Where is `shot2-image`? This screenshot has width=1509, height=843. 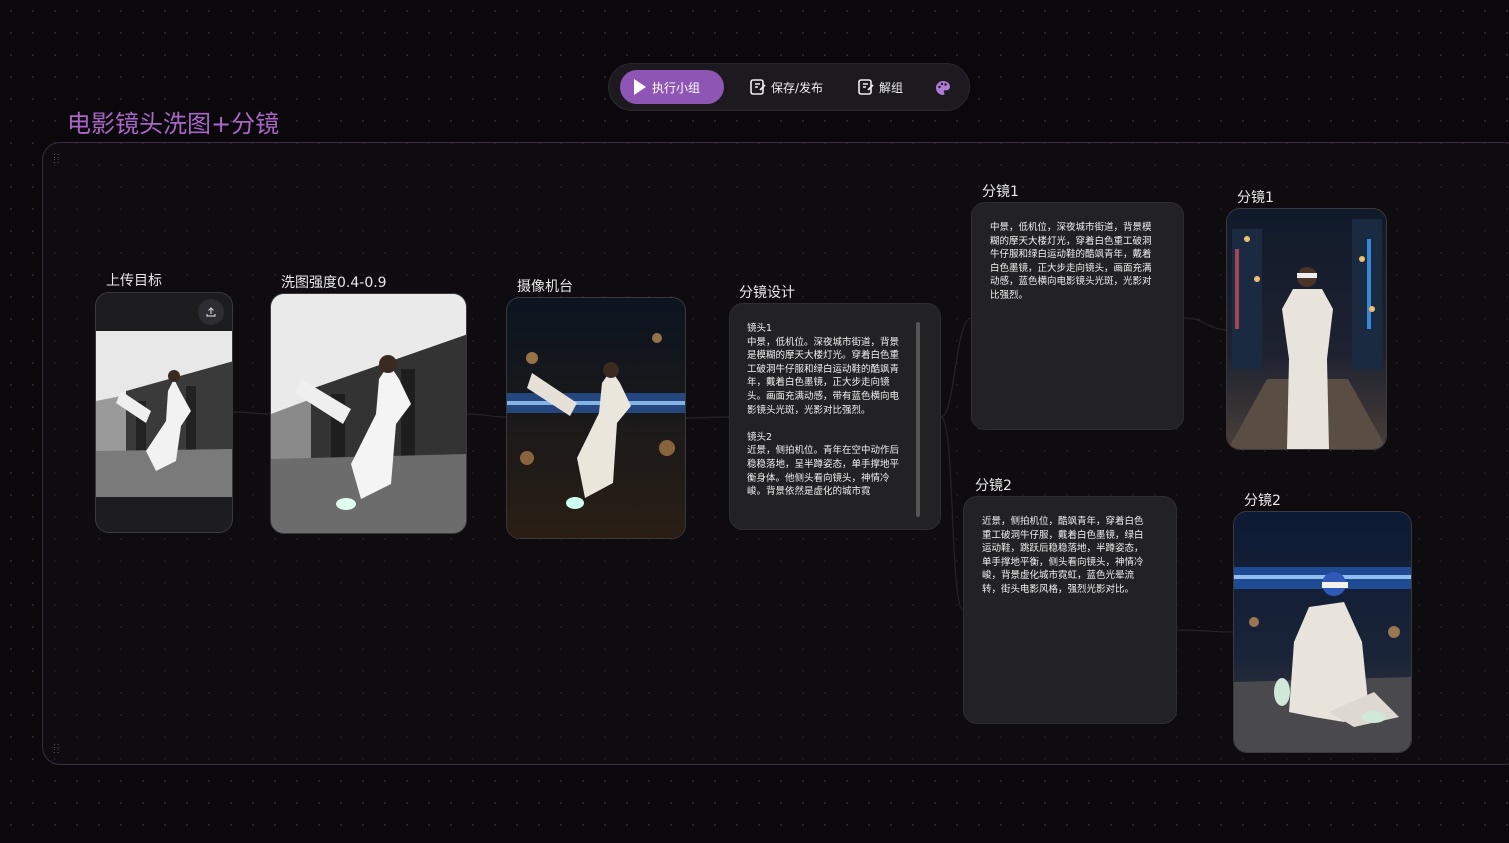
shot2-image is located at coordinates (1322, 632).